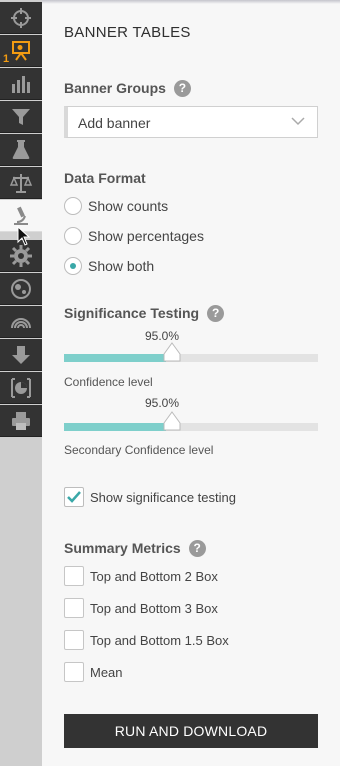 The width and height of the screenshot is (340, 766). I want to click on confidence-caption: Confidence level, so click(108, 382).